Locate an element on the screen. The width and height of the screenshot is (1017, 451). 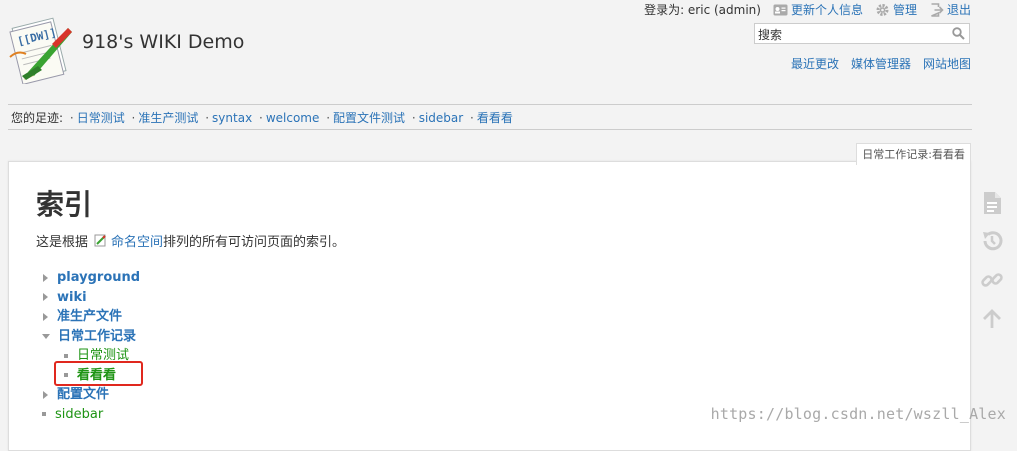
namespace-link-playground: playground is located at coordinates (98, 278).